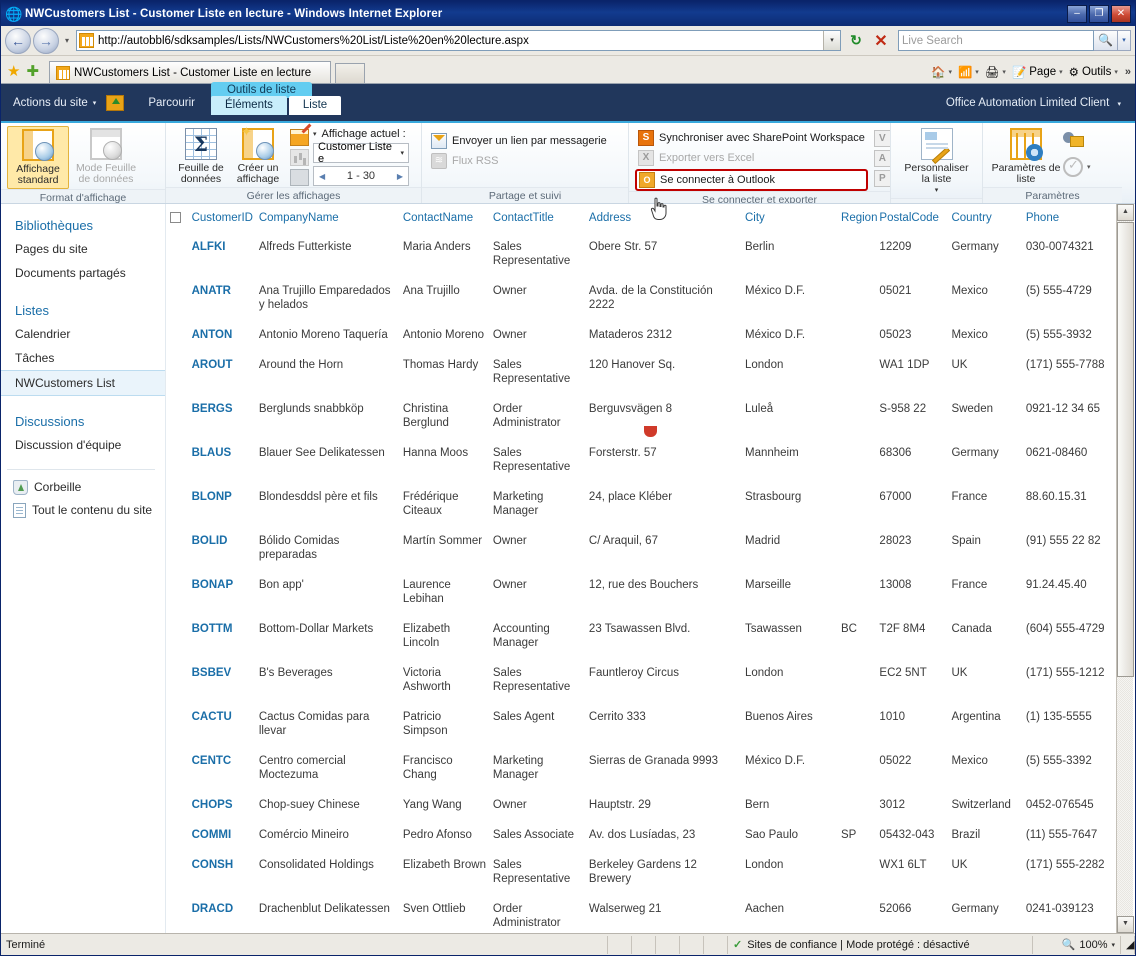 The height and width of the screenshot is (956, 1136). Describe the element at coordinates (89, 487) in the screenshot. I see `sidebar-item-corbeille: Corbeille` at that location.